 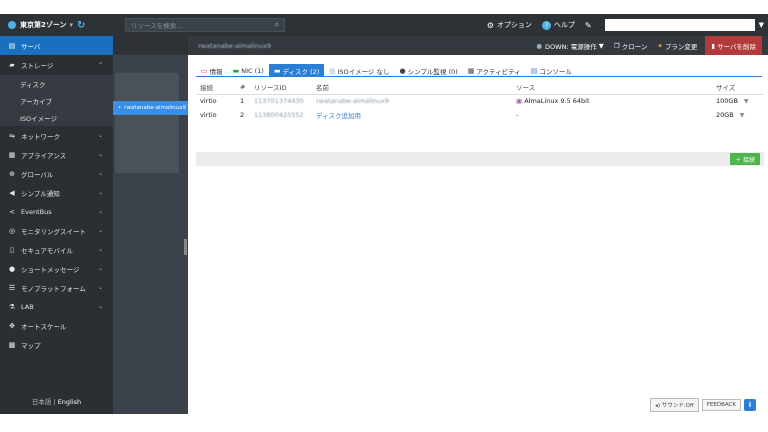 I want to click on sidebar-item-map: ▩ マップ, so click(x=56, y=344).